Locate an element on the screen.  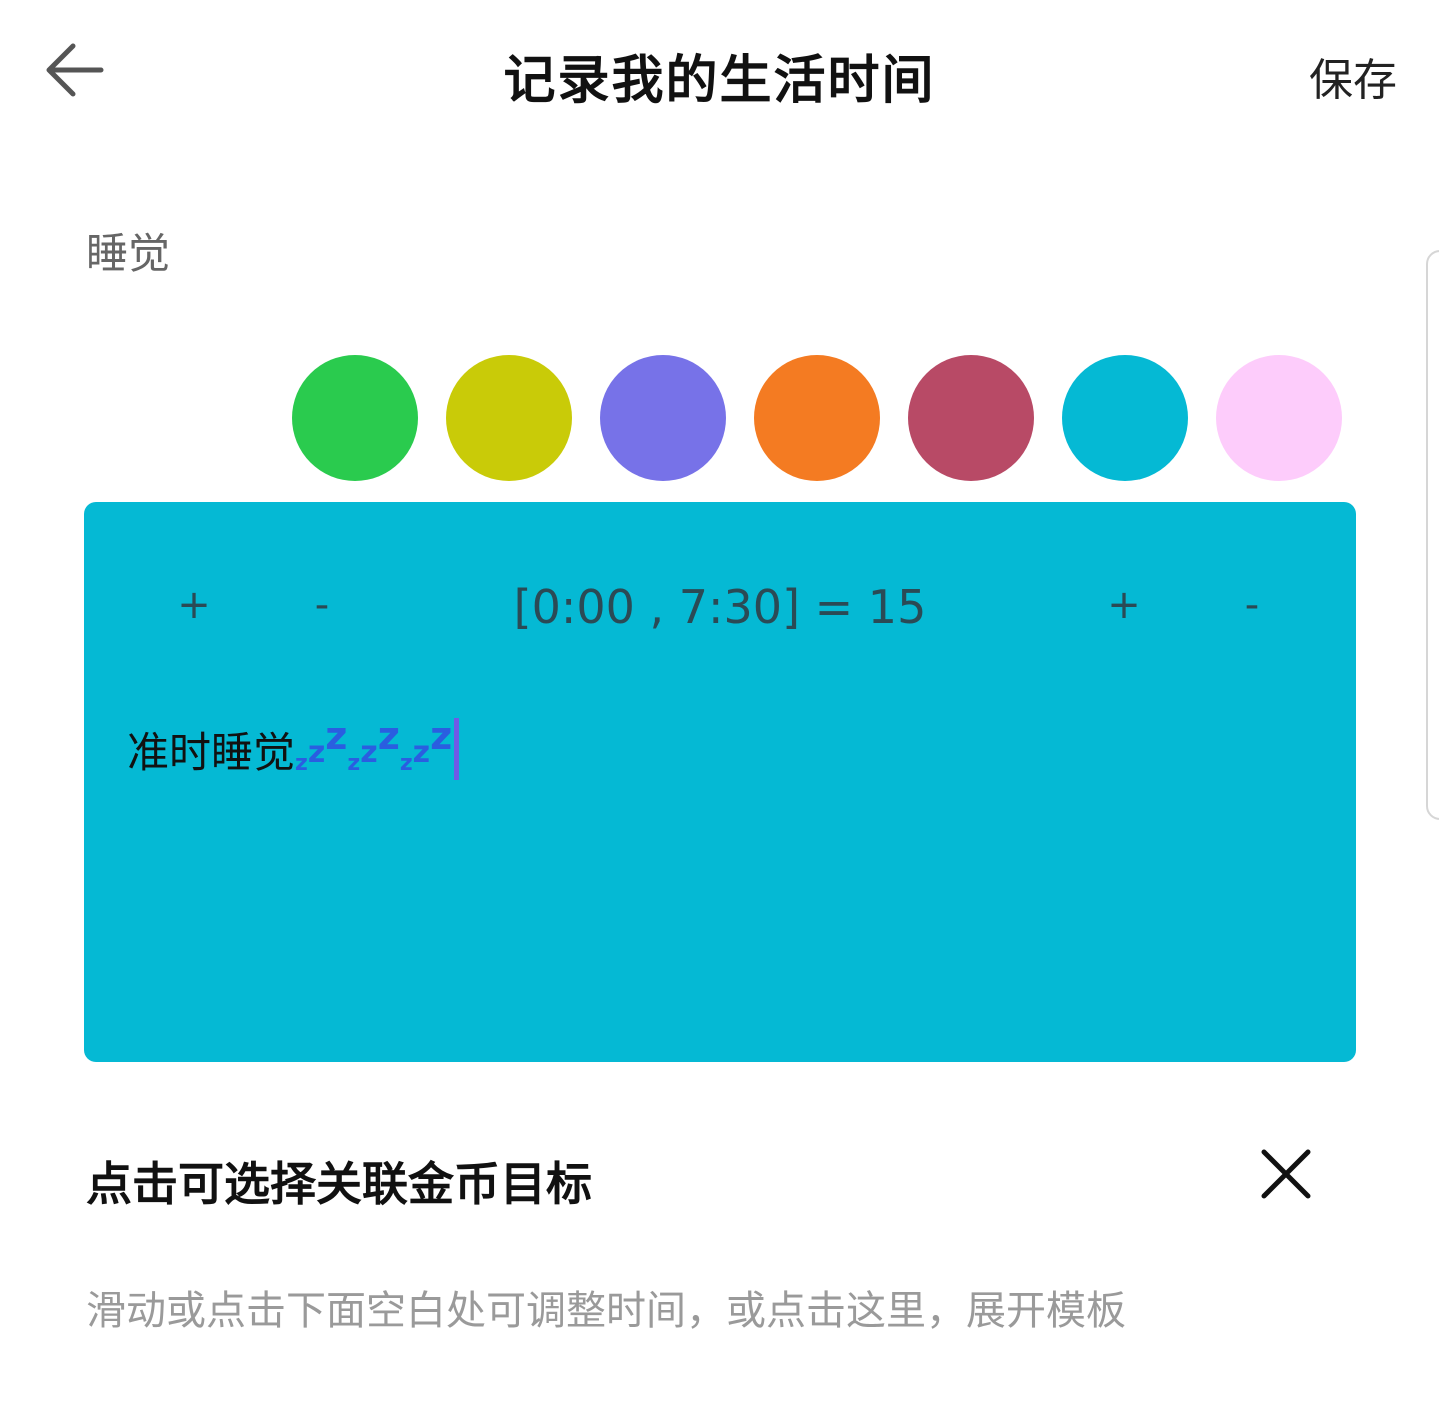
scroll-edge-handle is located at coordinates (1432, 535).